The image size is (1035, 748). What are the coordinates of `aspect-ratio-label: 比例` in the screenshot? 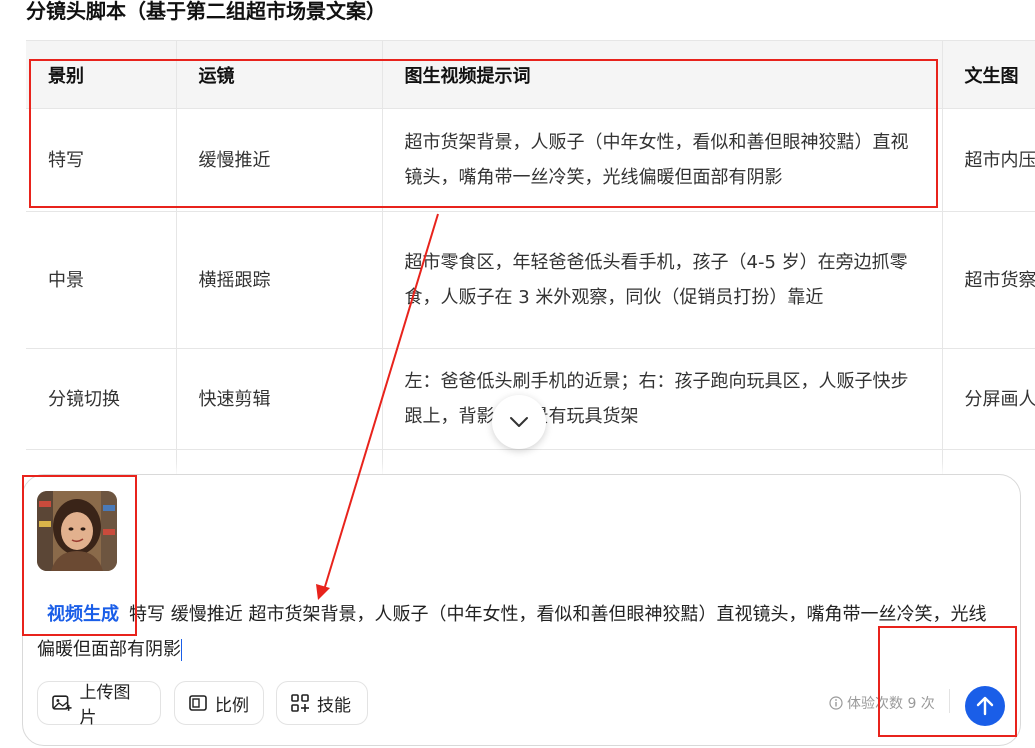 It's located at (232, 705).